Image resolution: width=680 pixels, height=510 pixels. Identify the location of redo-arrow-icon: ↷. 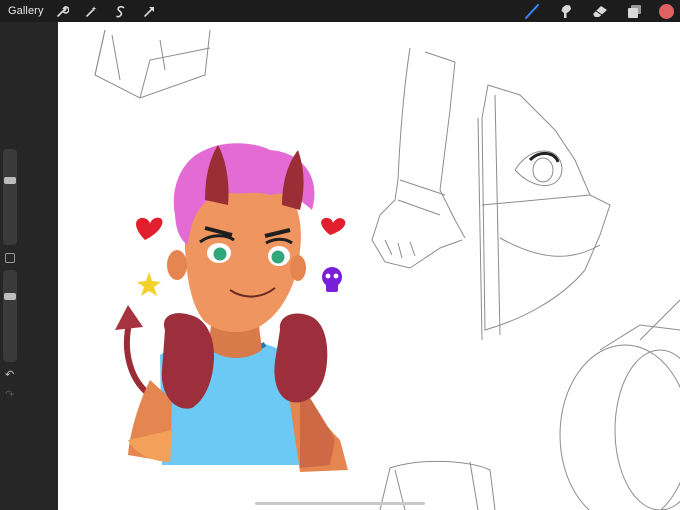
(9, 394).